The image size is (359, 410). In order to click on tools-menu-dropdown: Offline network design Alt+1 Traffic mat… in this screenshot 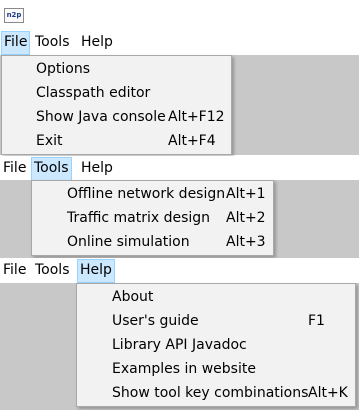, I will do `click(152, 218)`.